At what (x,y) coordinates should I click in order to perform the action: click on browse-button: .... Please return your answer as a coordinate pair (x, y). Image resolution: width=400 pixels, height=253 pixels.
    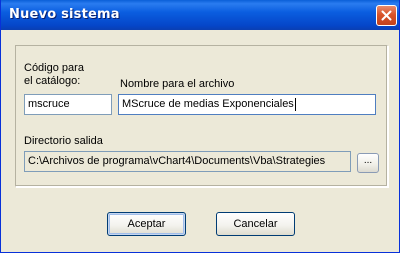
    Looking at the image, I should click on (368, 163).